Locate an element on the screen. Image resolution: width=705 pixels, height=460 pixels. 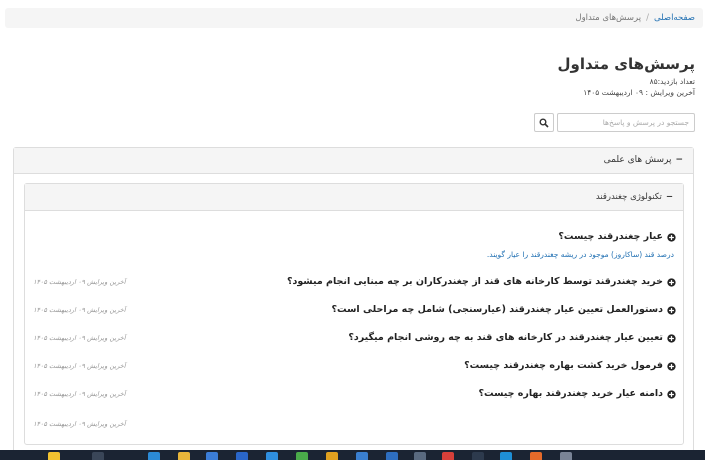
search-icon is located at coordinates (544, 123).